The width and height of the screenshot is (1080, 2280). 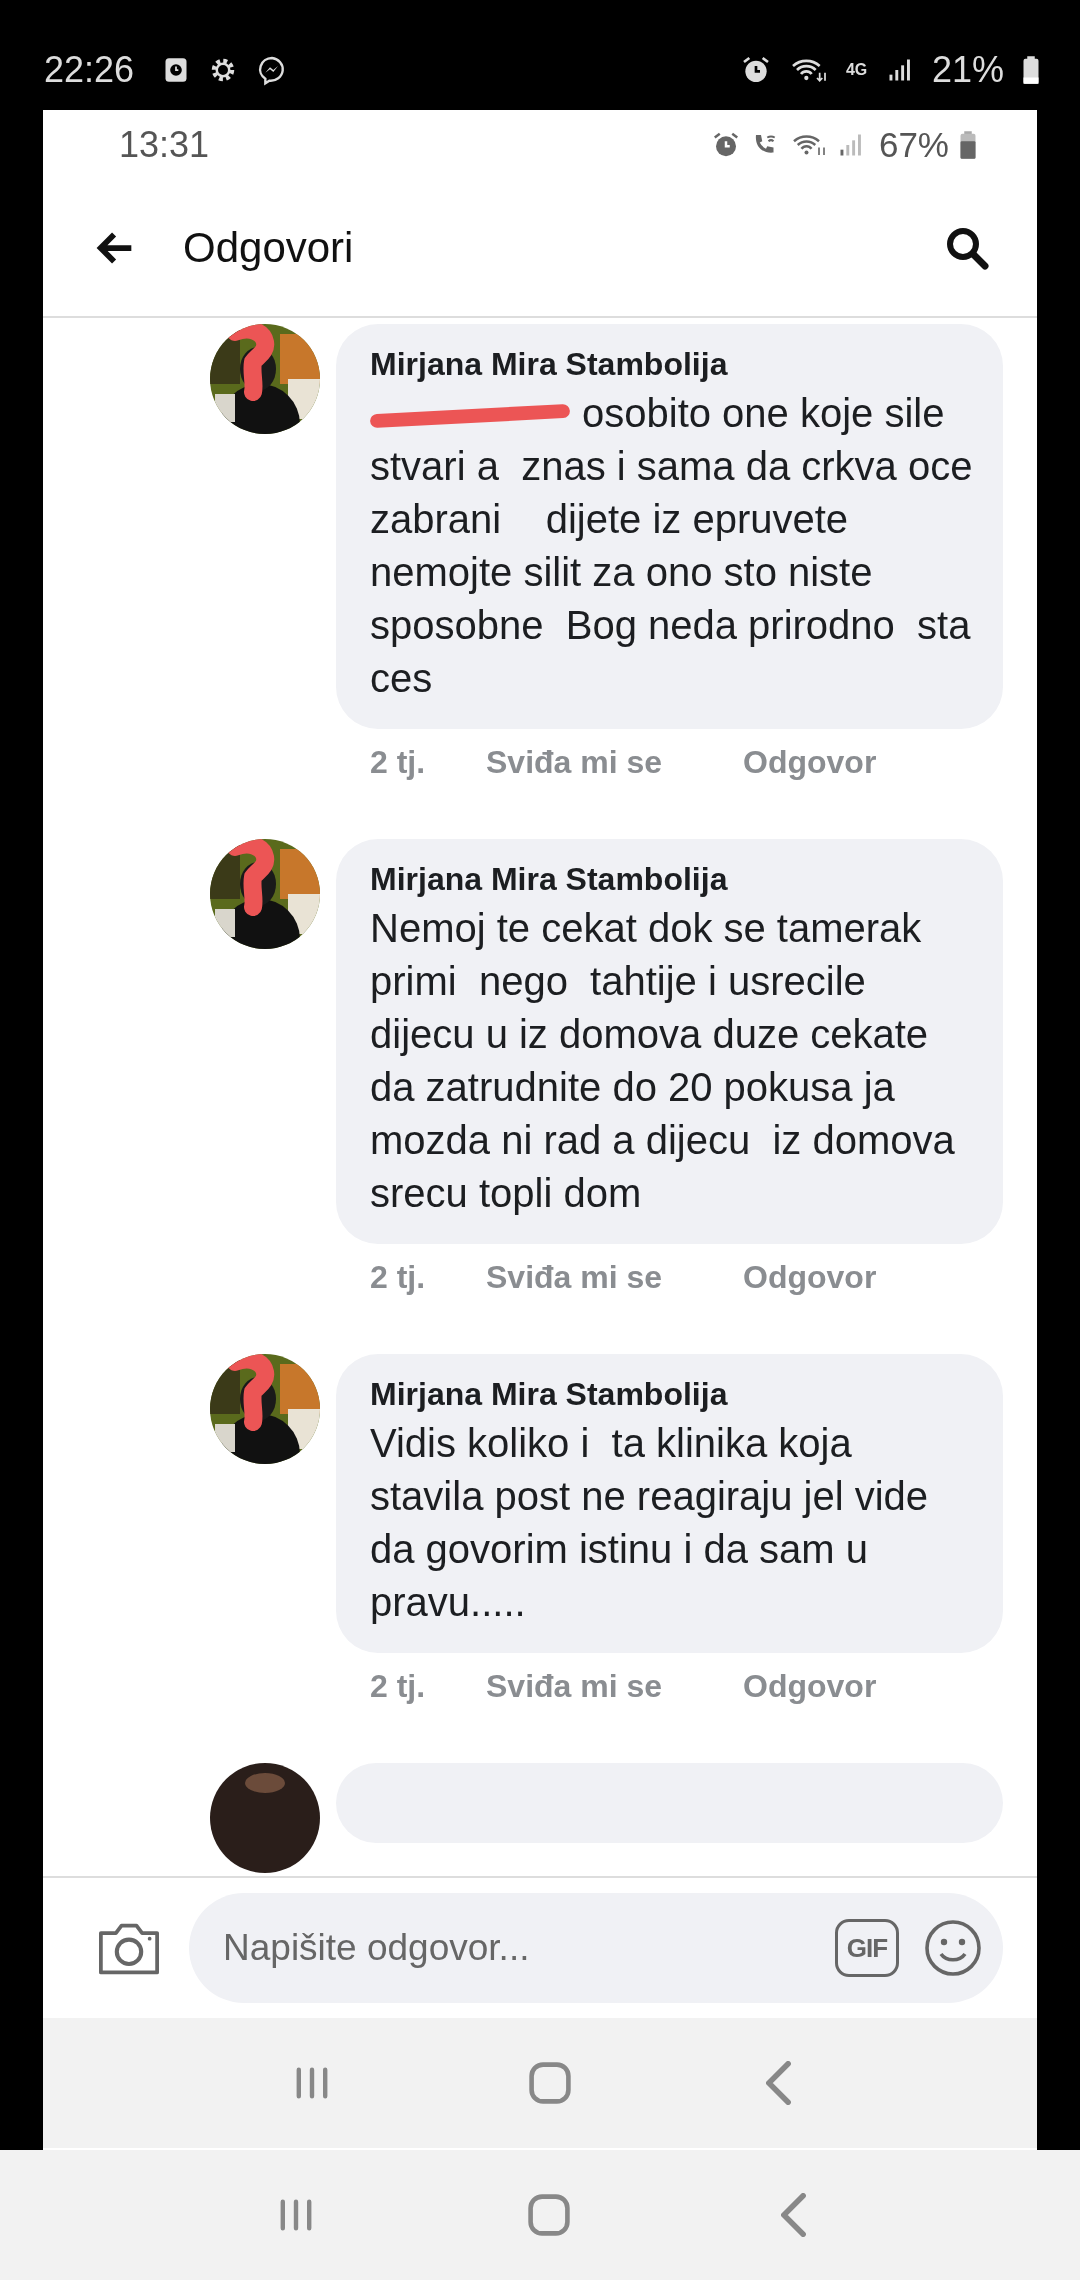 What do you see at coordinates (164, 145) in the screenshot?
I see `status-time: 13:31` at bounding box center [164, 145].